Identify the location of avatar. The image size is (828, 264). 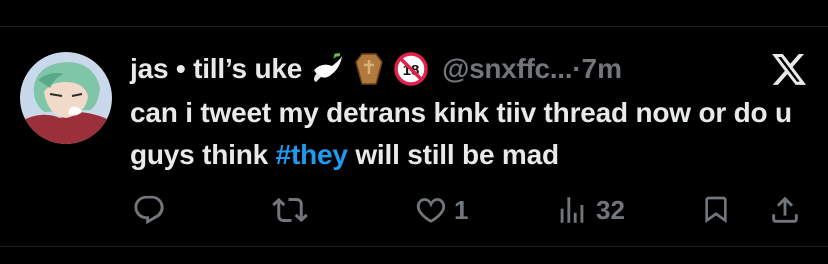
(66, 98).